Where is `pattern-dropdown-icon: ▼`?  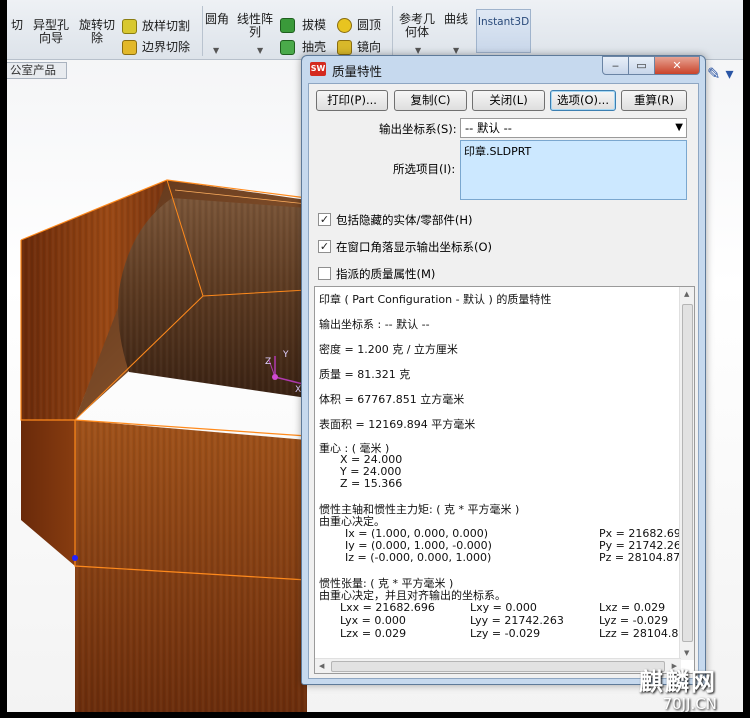
pattern-dropdown-icon: ▼ is located at coordinates (260, 50).